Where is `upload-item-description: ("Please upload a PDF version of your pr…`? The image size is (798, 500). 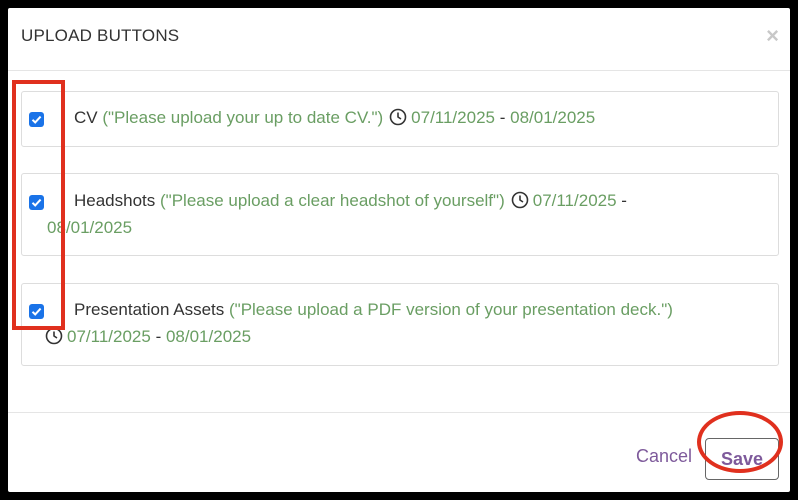
upload-item-description: ("Please upload a PDF version of your pr… is located at coordinates (451, 309).